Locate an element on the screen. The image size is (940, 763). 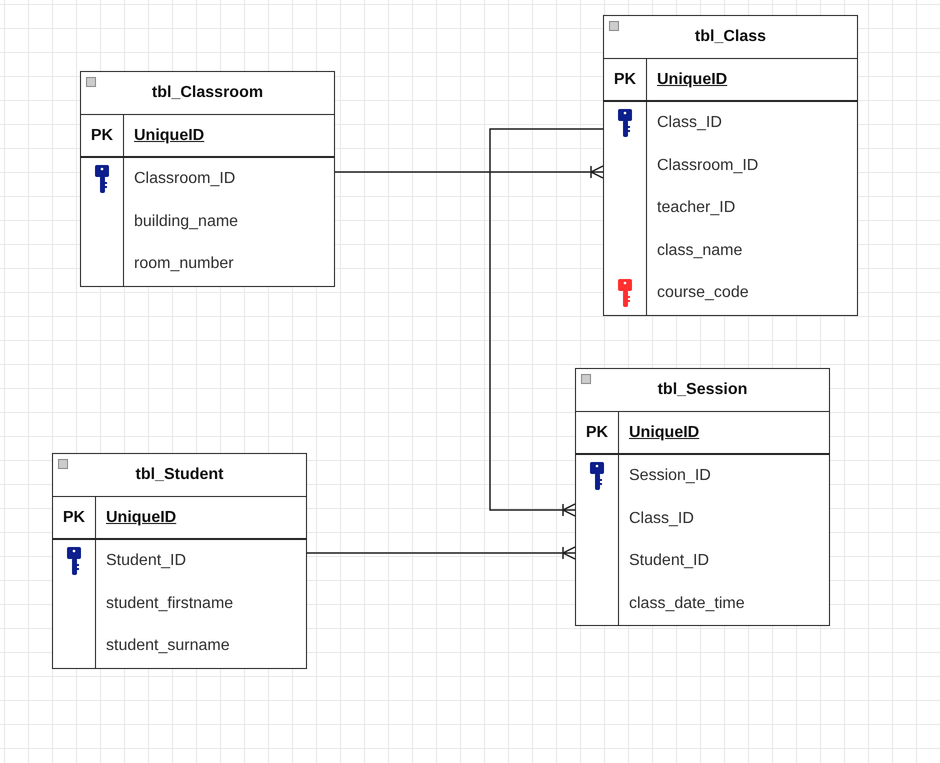
field-name: Session_ID is located at coordinates (670, 476).